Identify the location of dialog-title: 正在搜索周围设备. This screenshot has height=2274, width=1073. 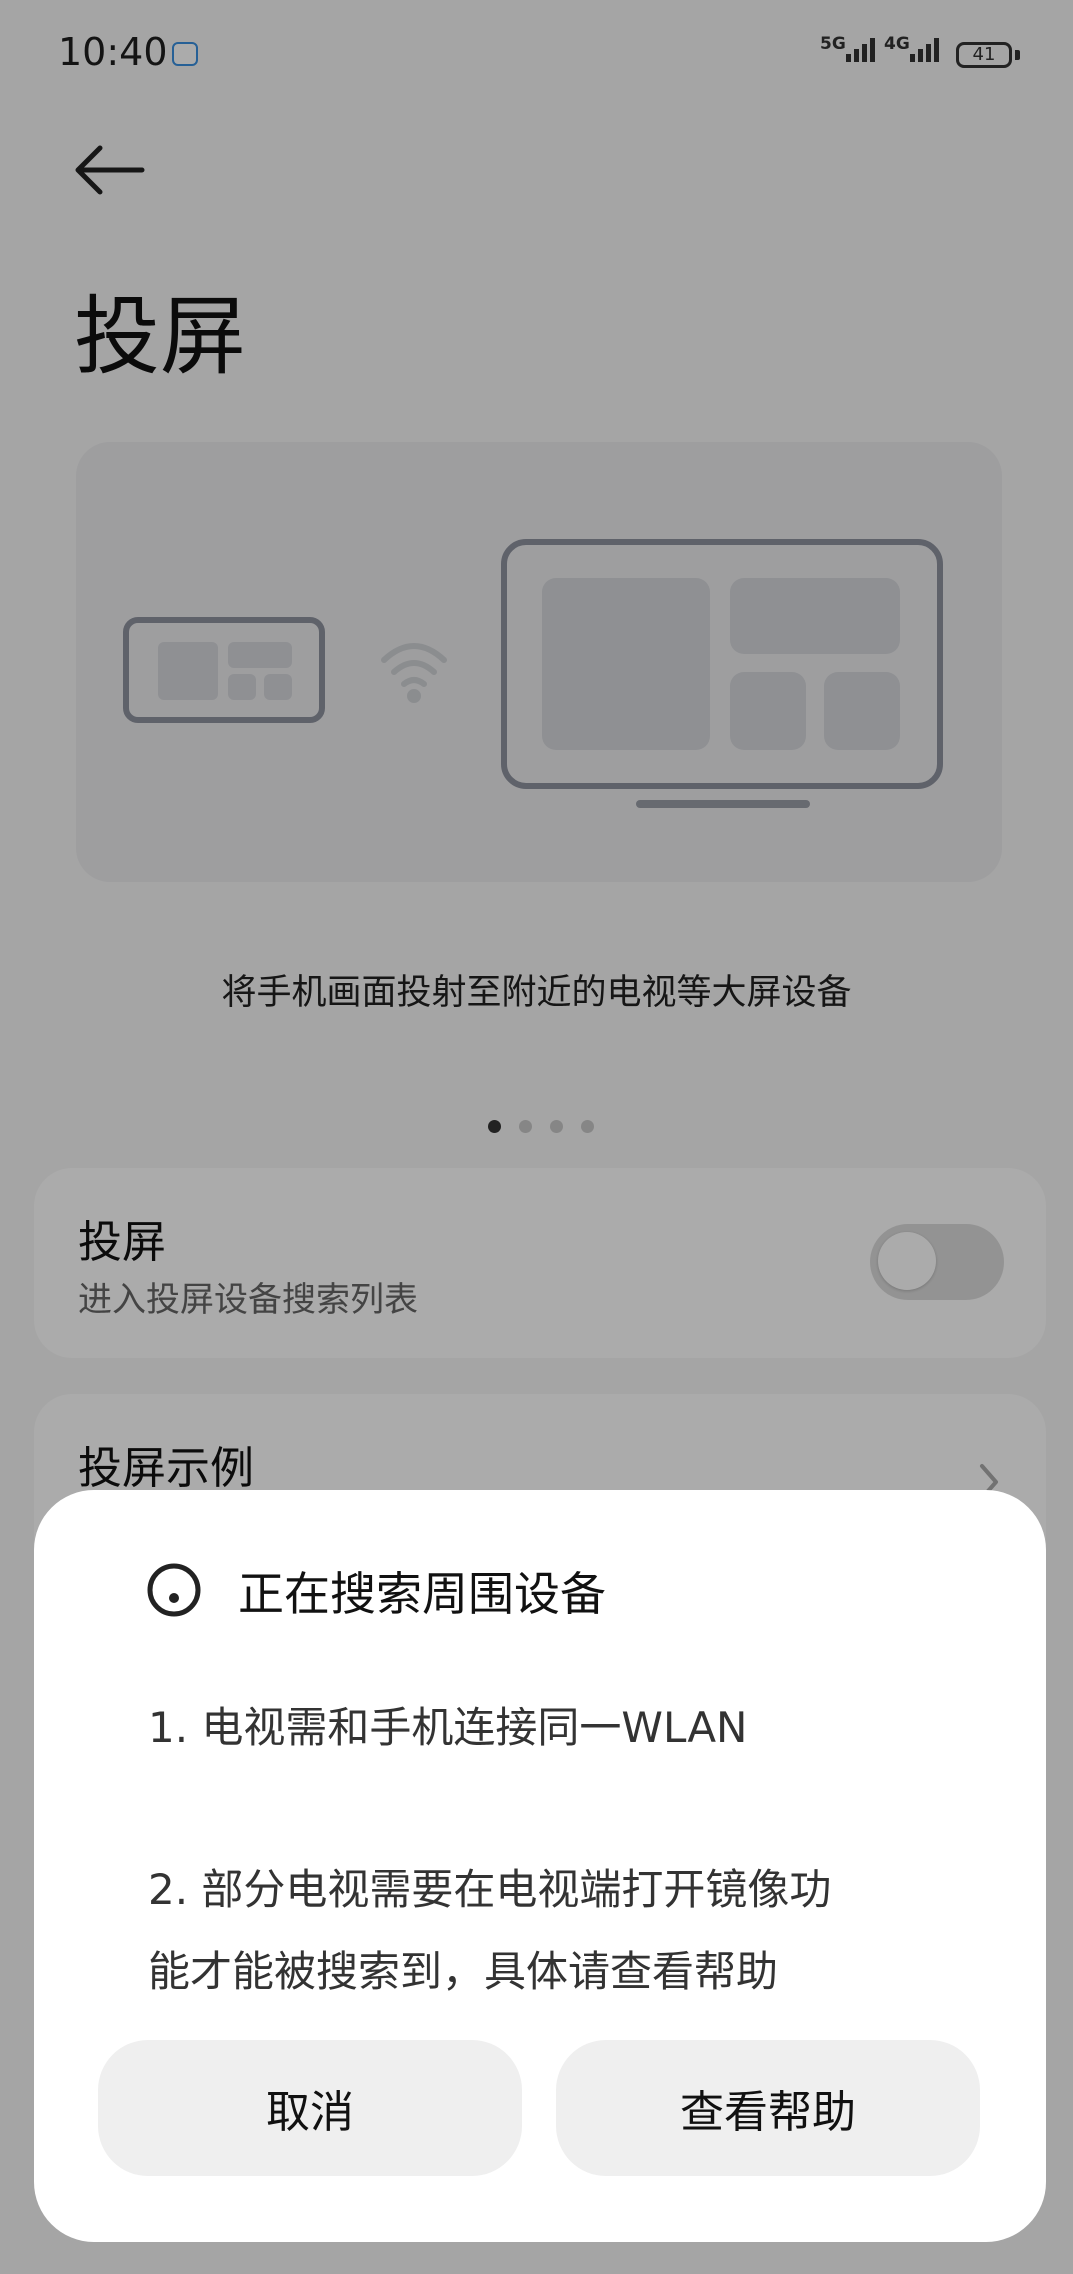
(422, 1594).